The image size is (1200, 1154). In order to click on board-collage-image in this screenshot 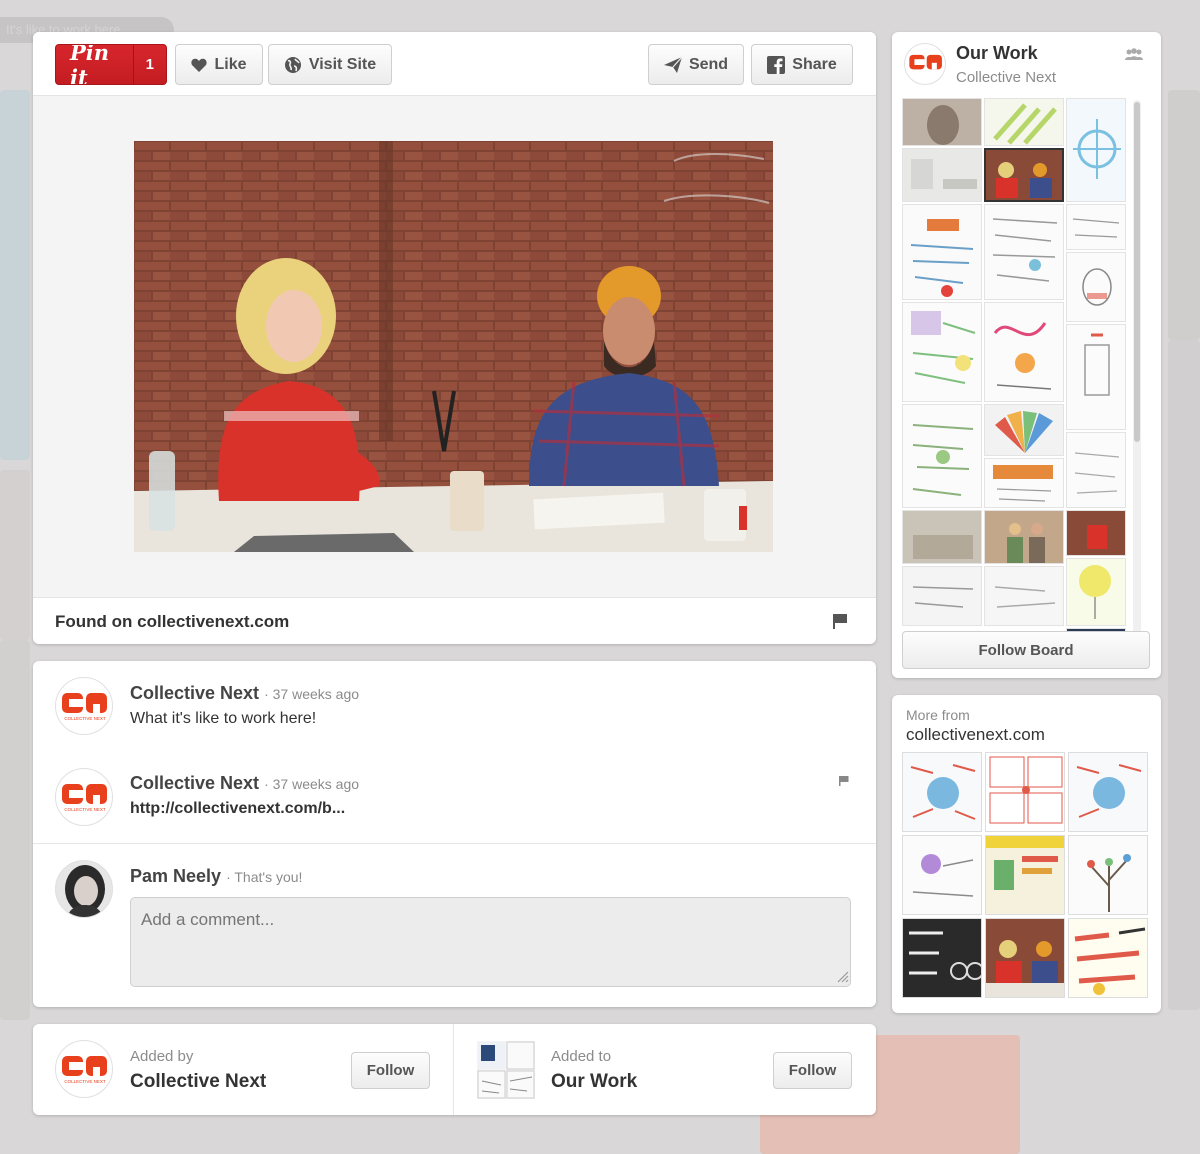, I will do `click(506, 1070)`.